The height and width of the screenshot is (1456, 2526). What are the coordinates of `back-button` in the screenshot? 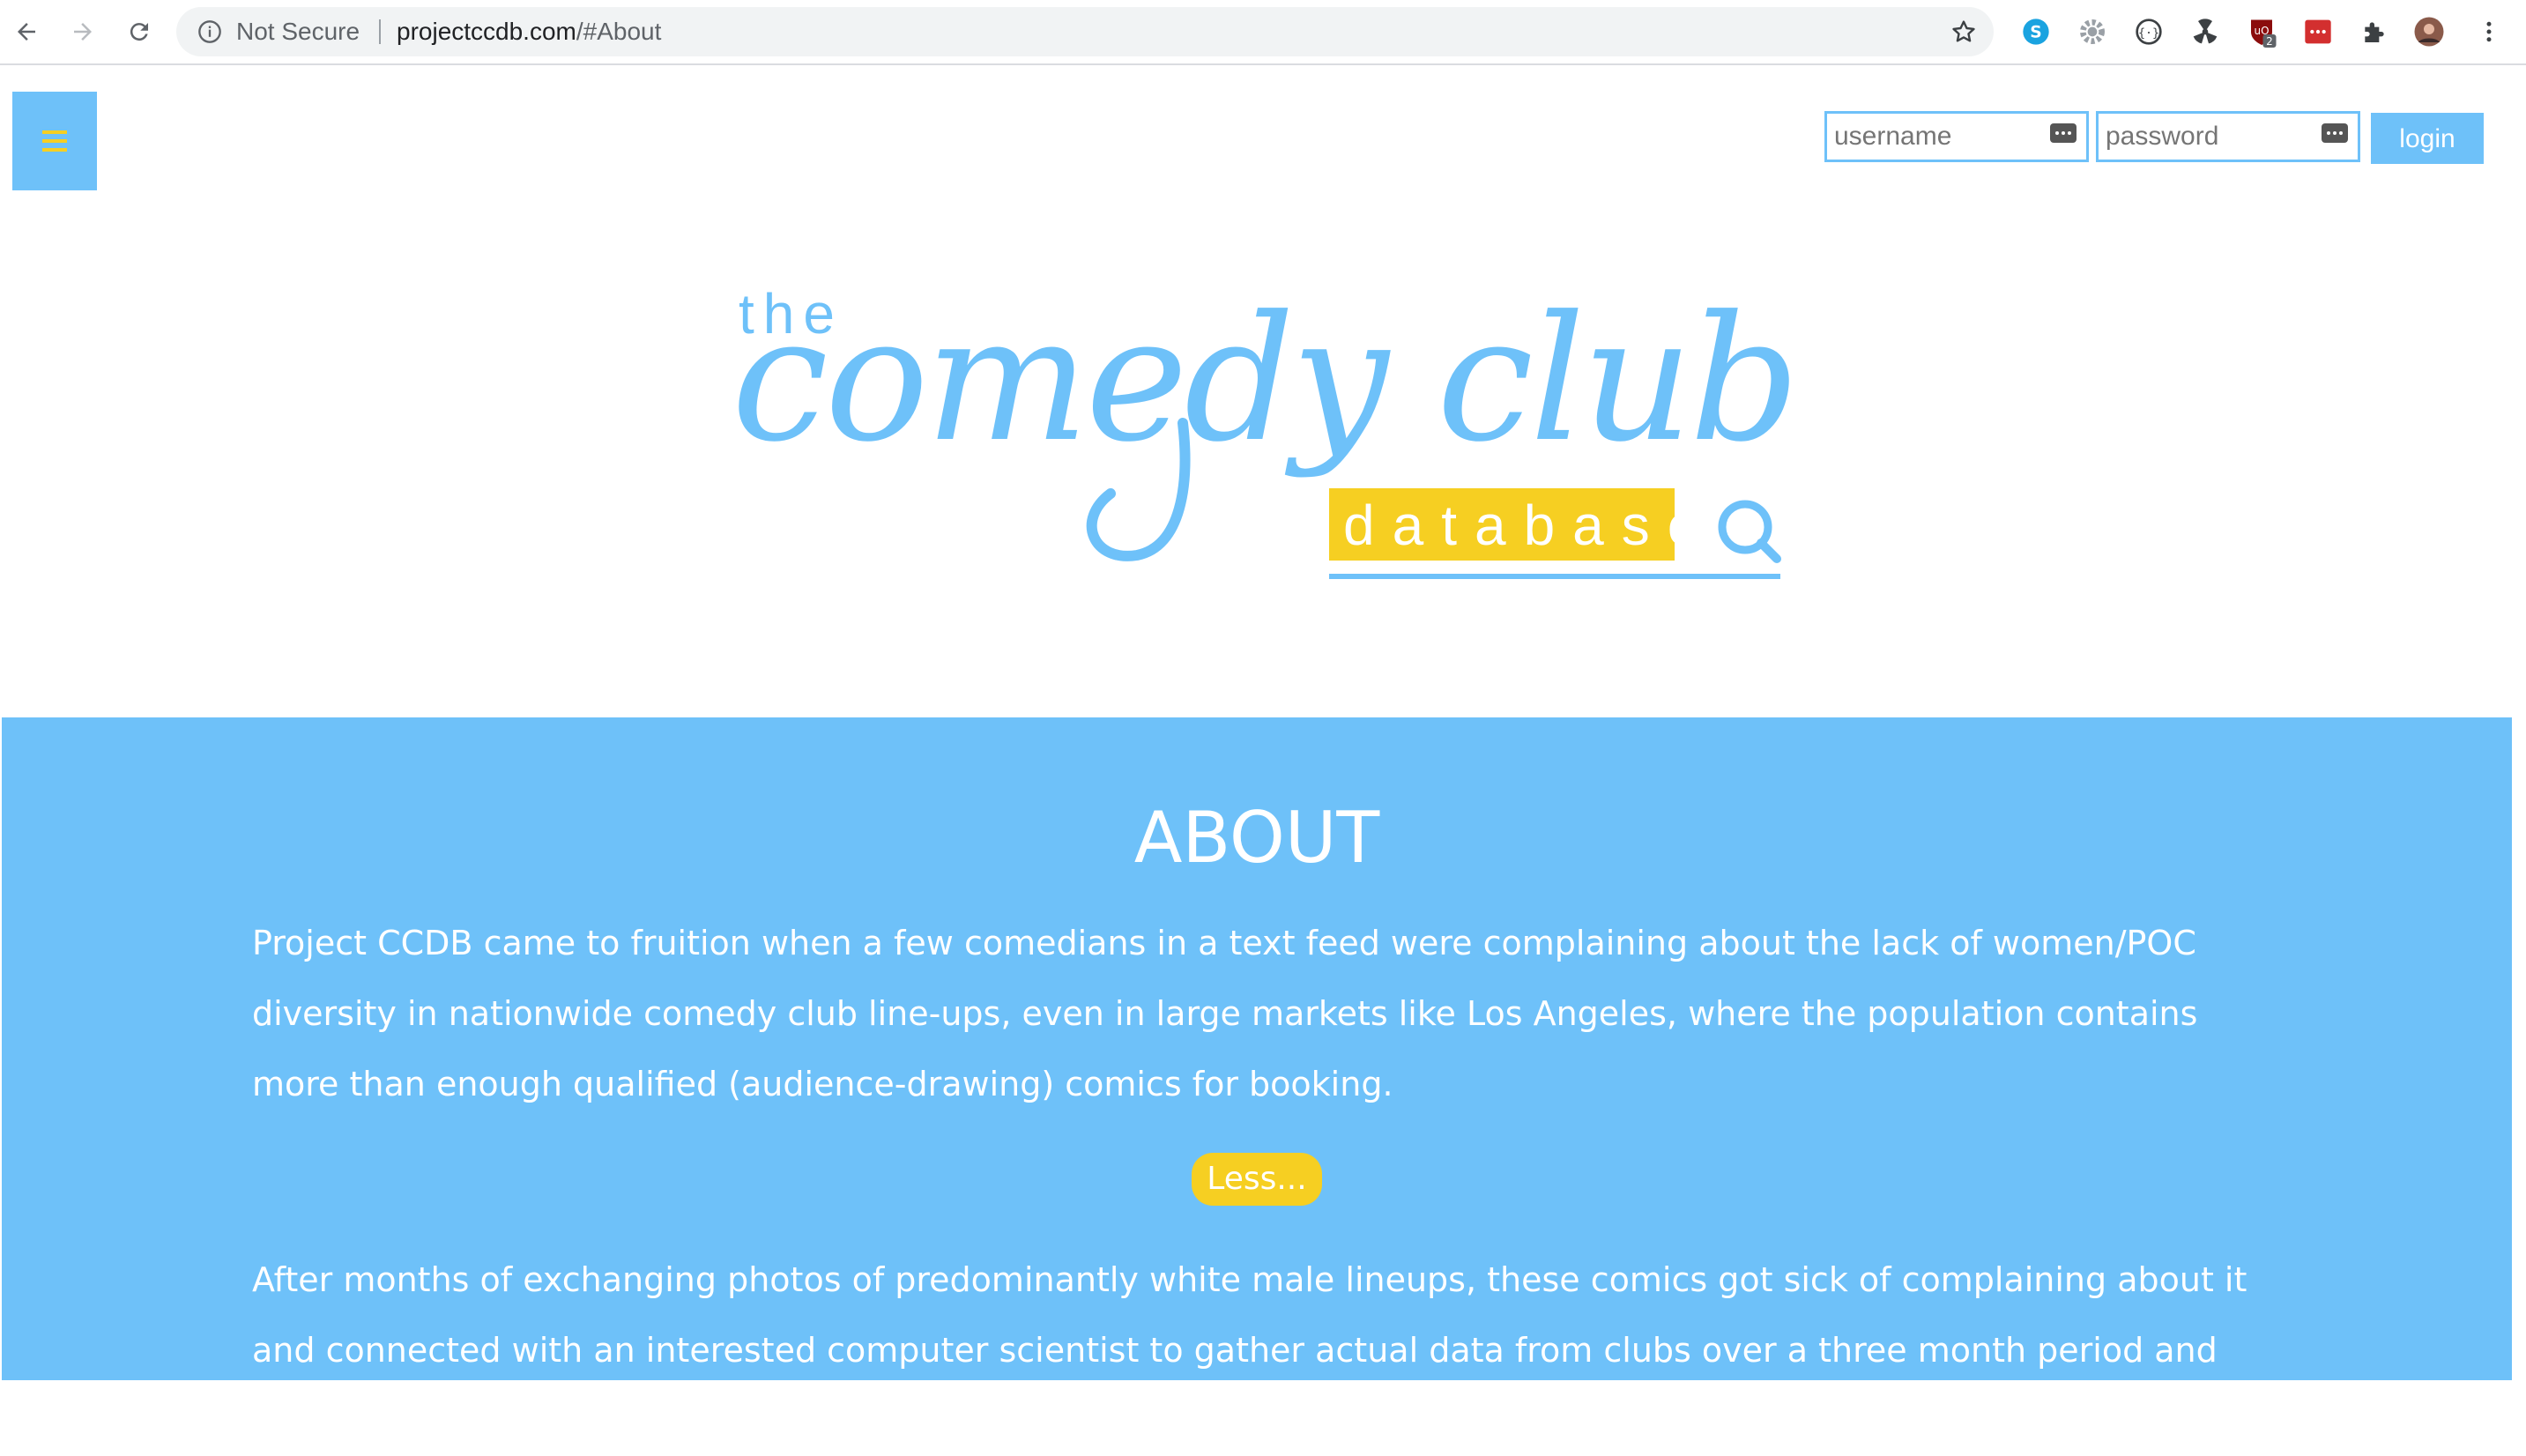 It's located at (26, 31).